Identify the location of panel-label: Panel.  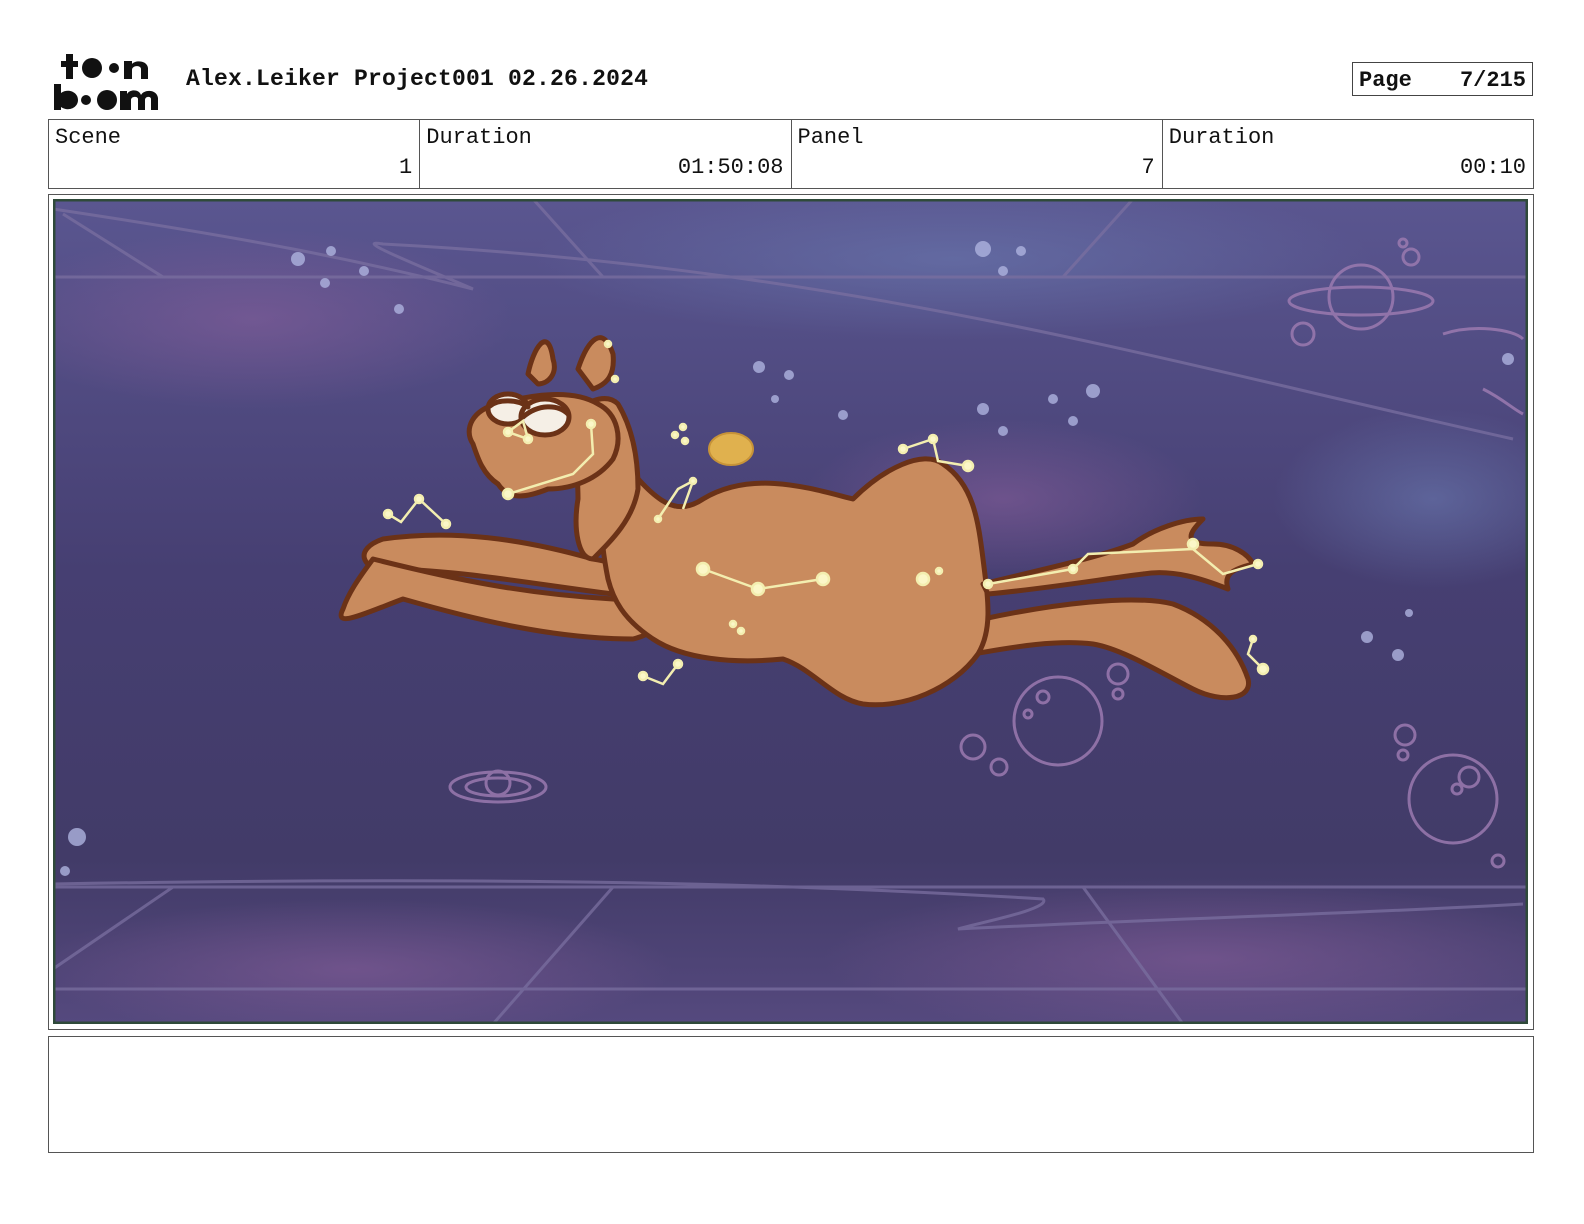
(830, 137).